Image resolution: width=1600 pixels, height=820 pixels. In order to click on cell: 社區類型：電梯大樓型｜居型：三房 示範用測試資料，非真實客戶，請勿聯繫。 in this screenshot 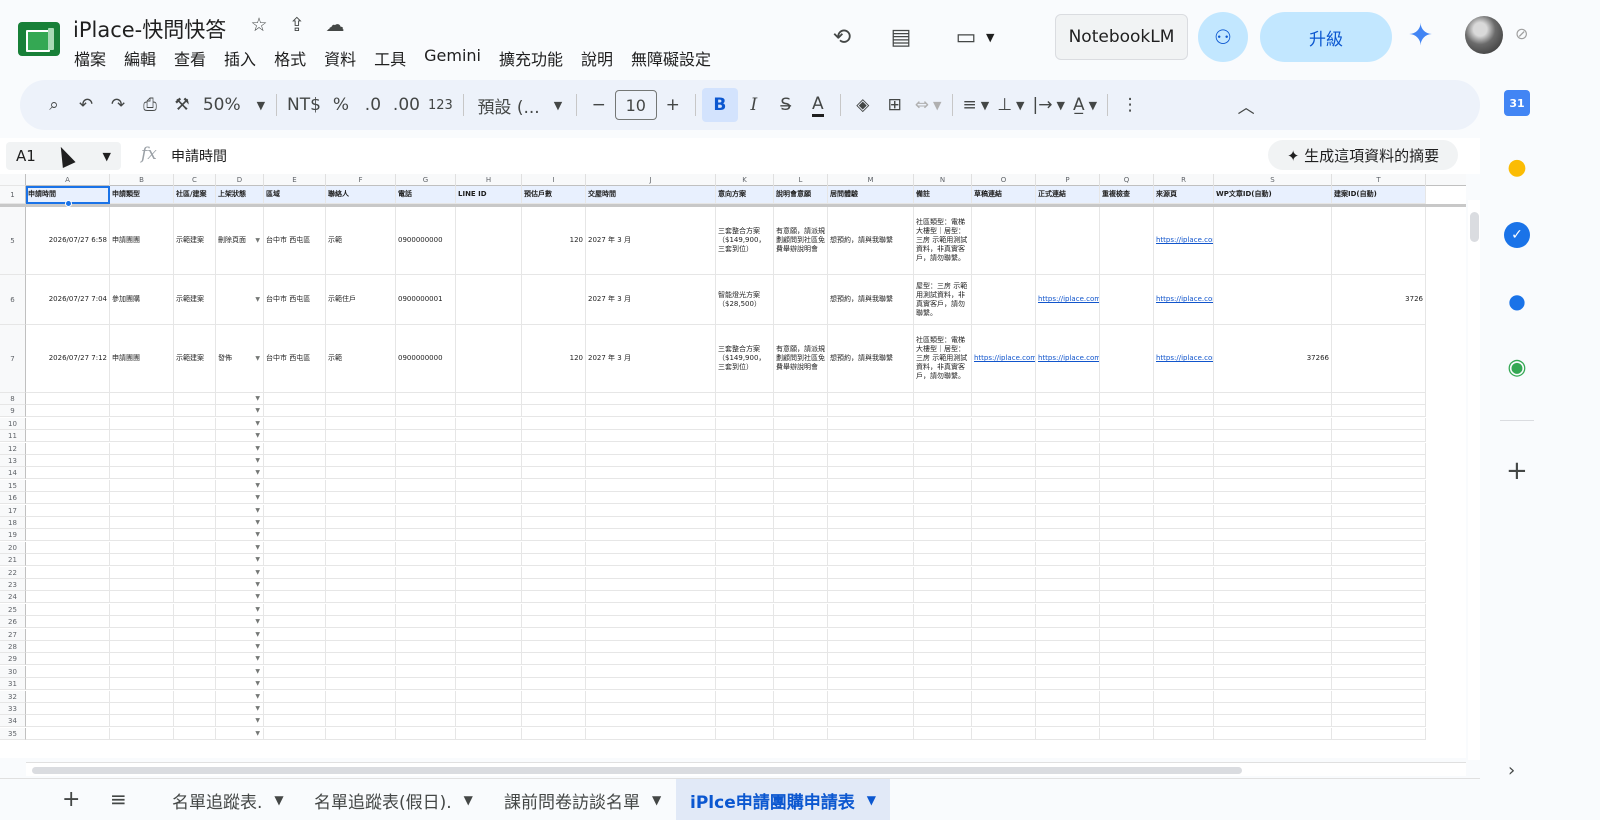, I will do `click(943, 241)`.